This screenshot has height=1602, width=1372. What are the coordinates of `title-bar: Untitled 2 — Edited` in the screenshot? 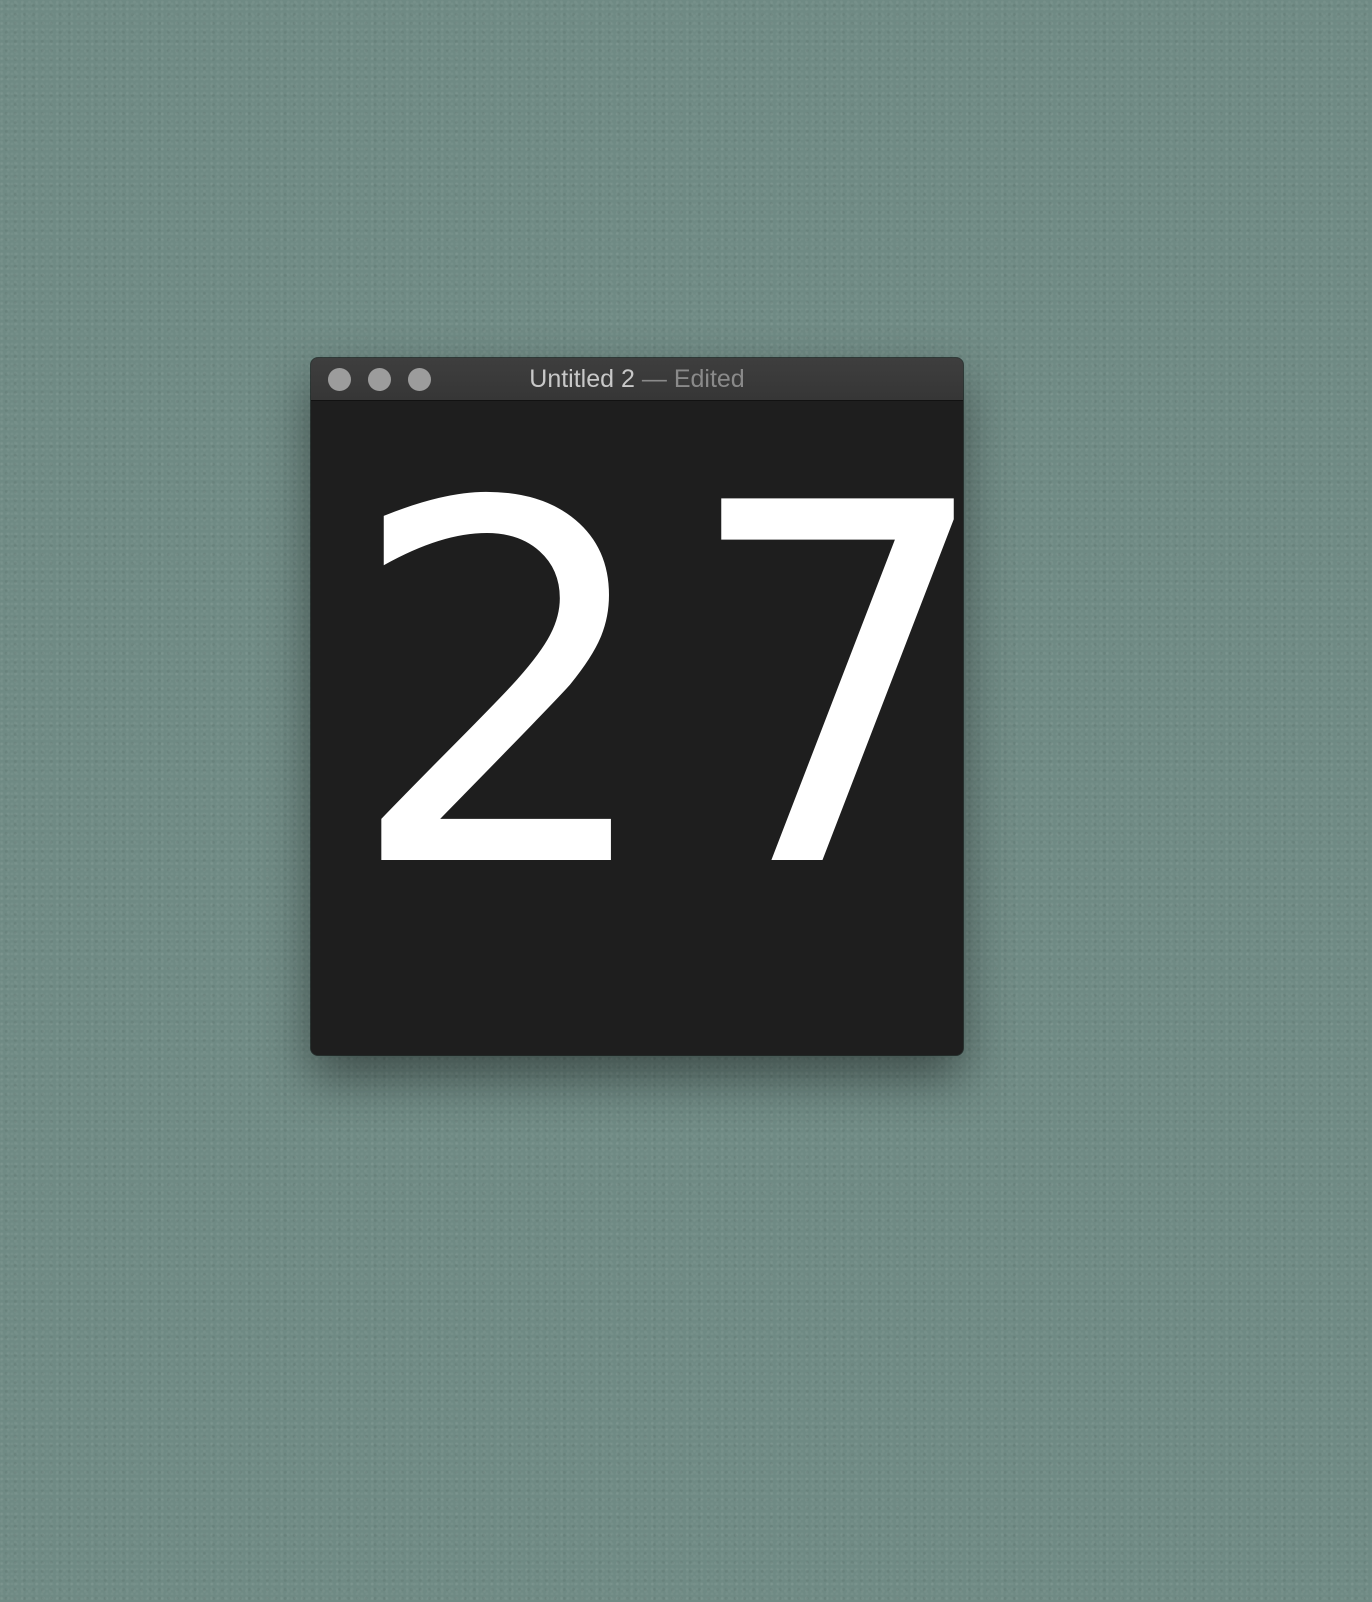 It's located at (637, 379).